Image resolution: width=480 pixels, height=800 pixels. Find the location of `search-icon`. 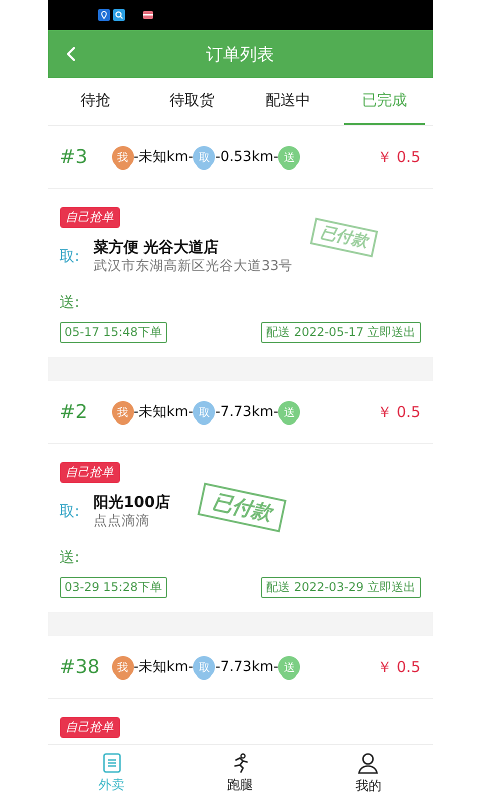

search-icon is located at coordinates (118, 15).